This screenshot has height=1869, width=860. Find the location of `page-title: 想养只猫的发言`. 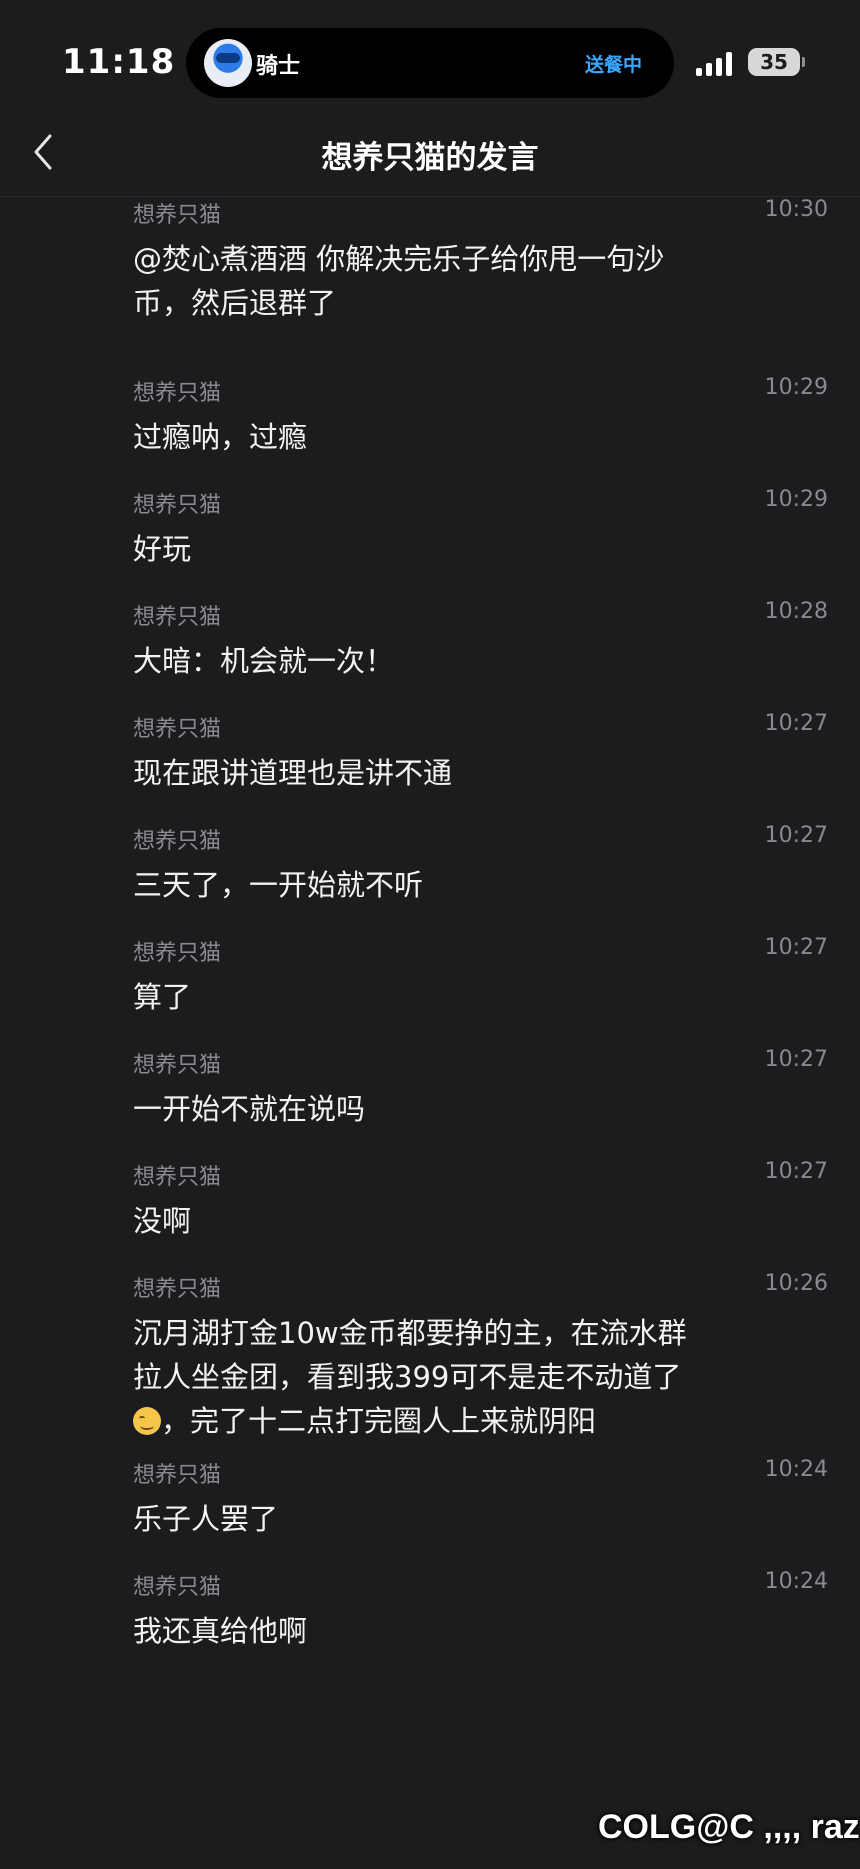

page-title: 想养只猫的发言 is located at coordinates (430, 158).